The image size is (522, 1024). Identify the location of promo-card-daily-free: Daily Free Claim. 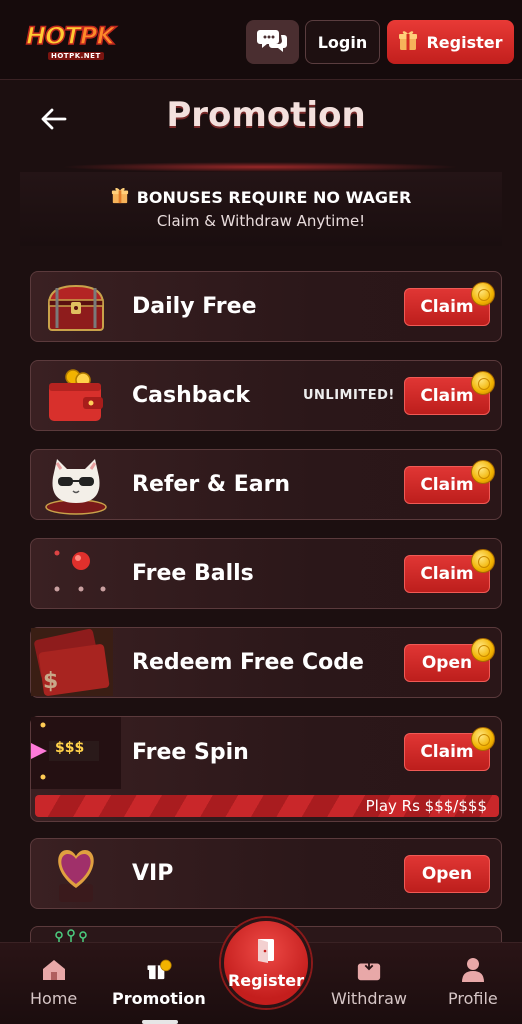
(266, 306).